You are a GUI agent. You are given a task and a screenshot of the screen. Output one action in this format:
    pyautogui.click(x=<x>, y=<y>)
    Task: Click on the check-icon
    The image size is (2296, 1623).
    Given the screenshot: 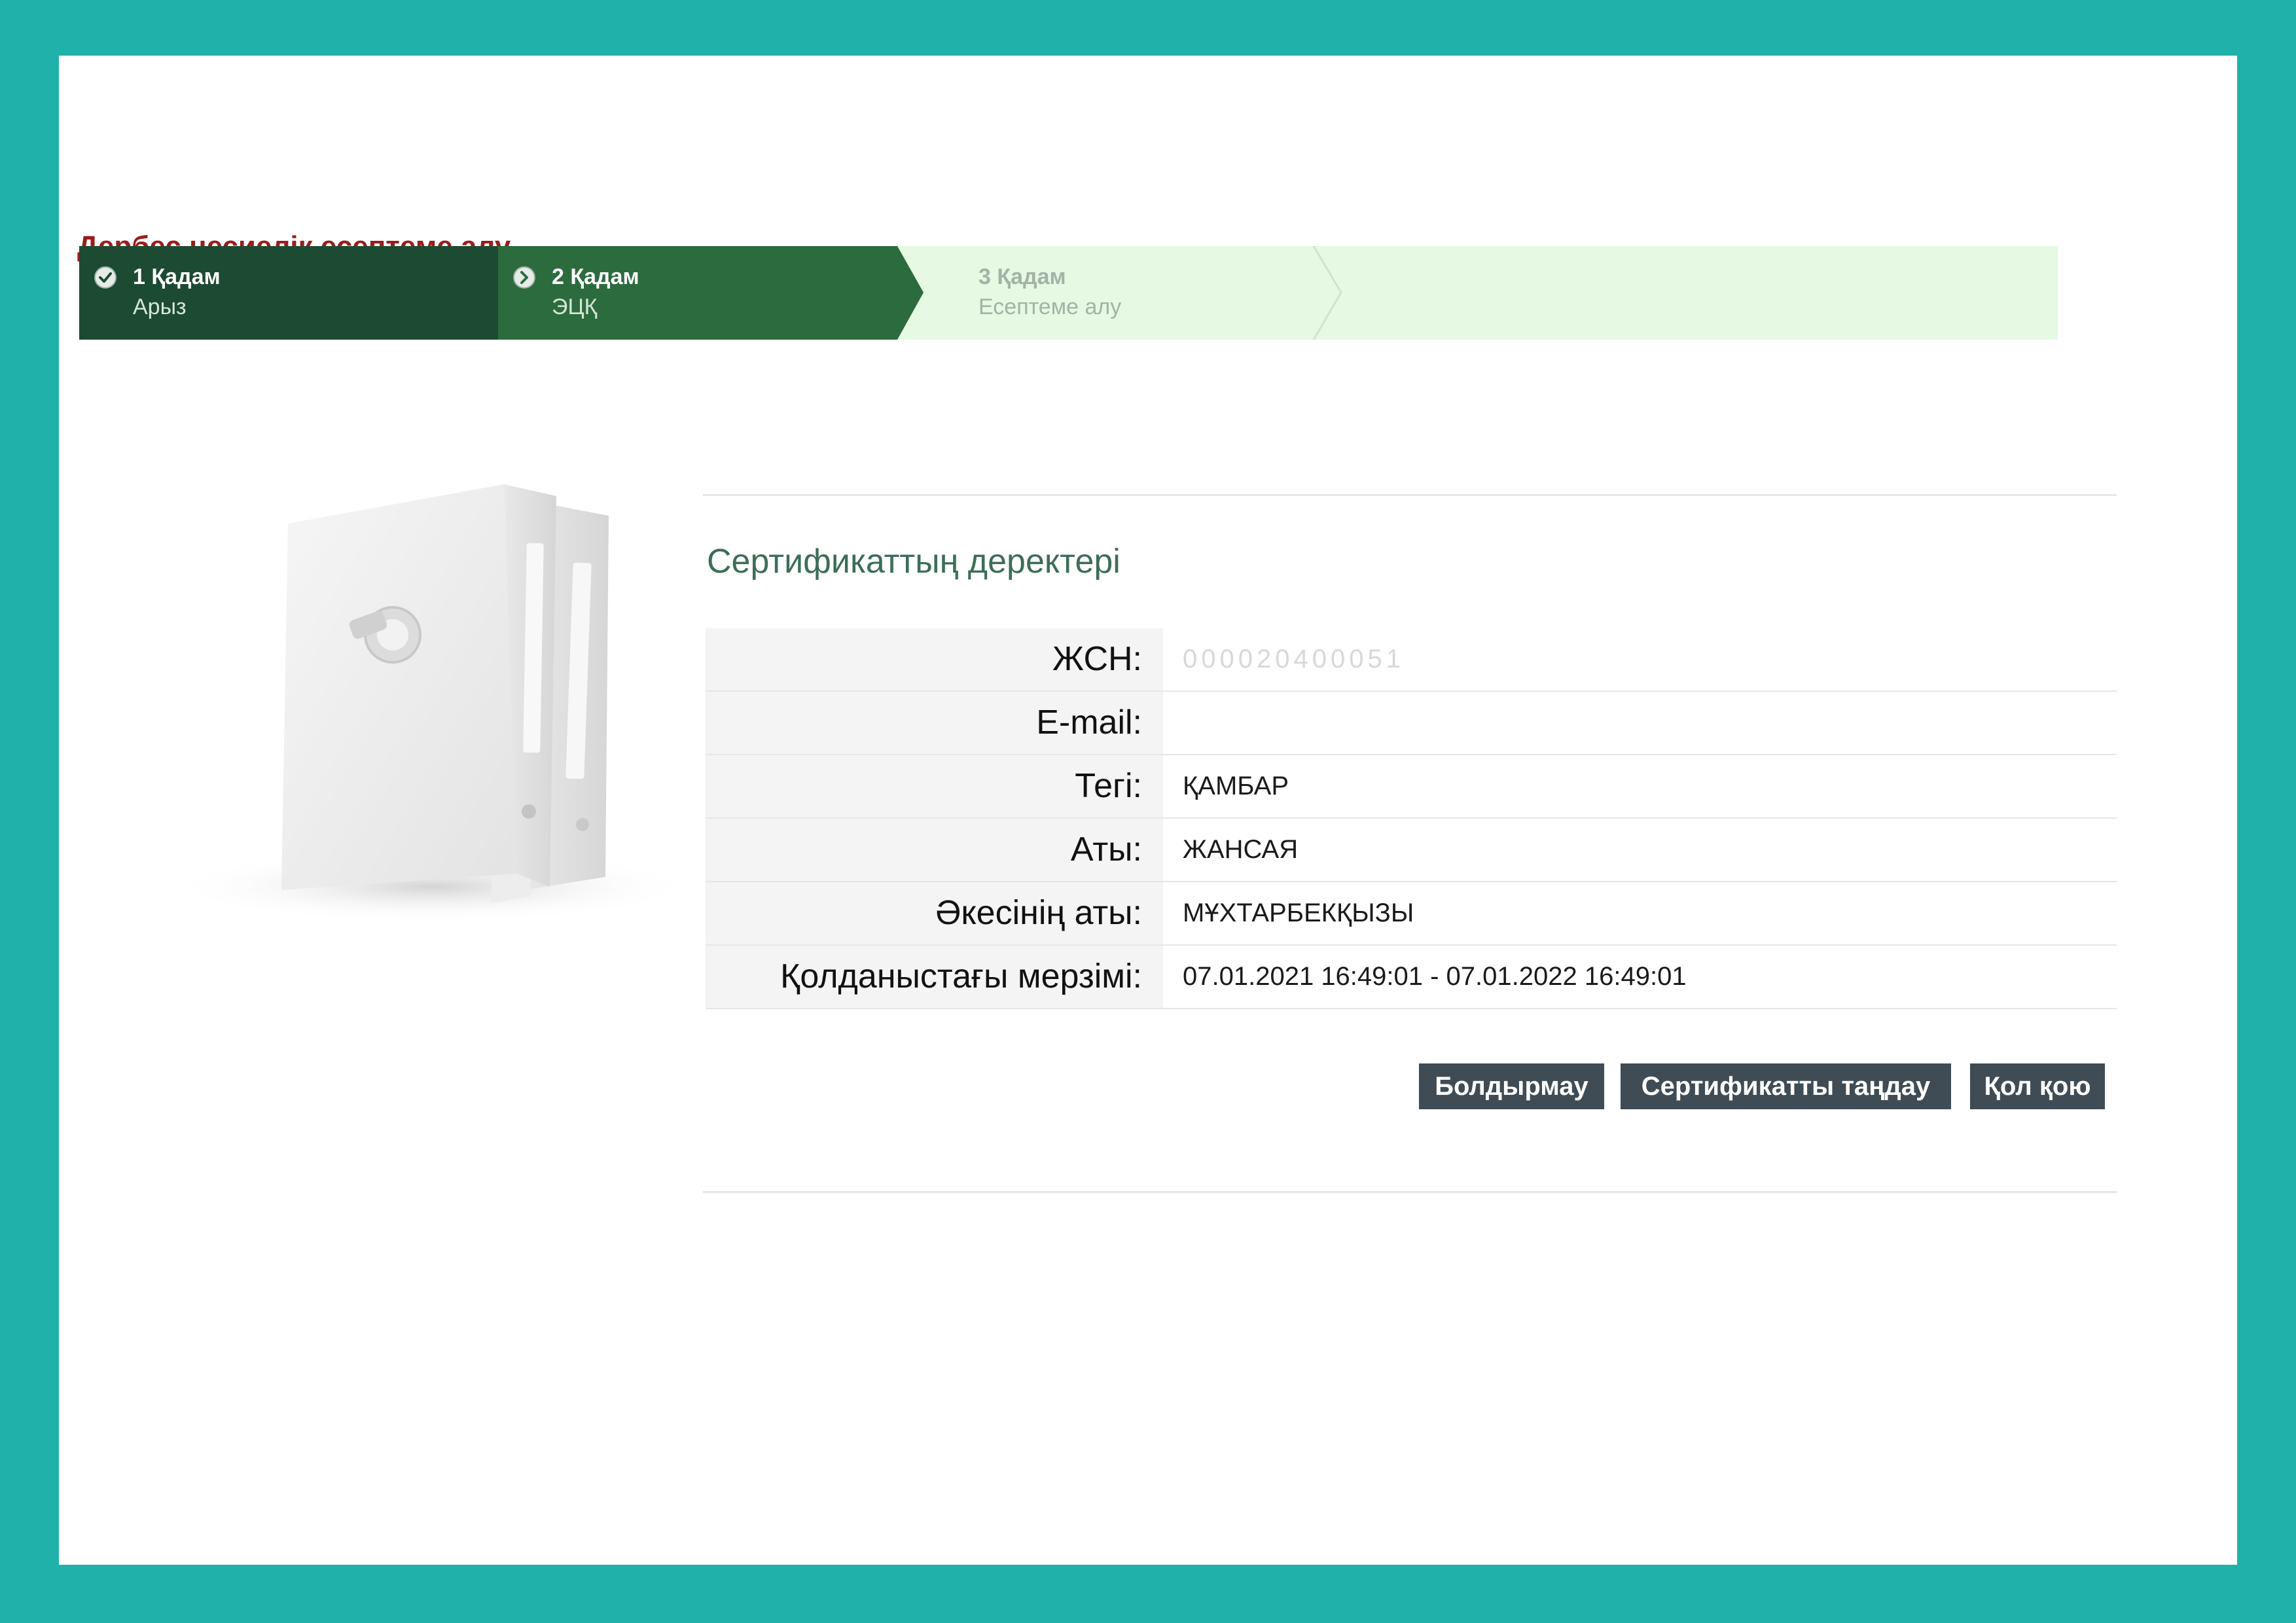 What is the action you would take?
    pyautogui.click(x=105, y=277)
    